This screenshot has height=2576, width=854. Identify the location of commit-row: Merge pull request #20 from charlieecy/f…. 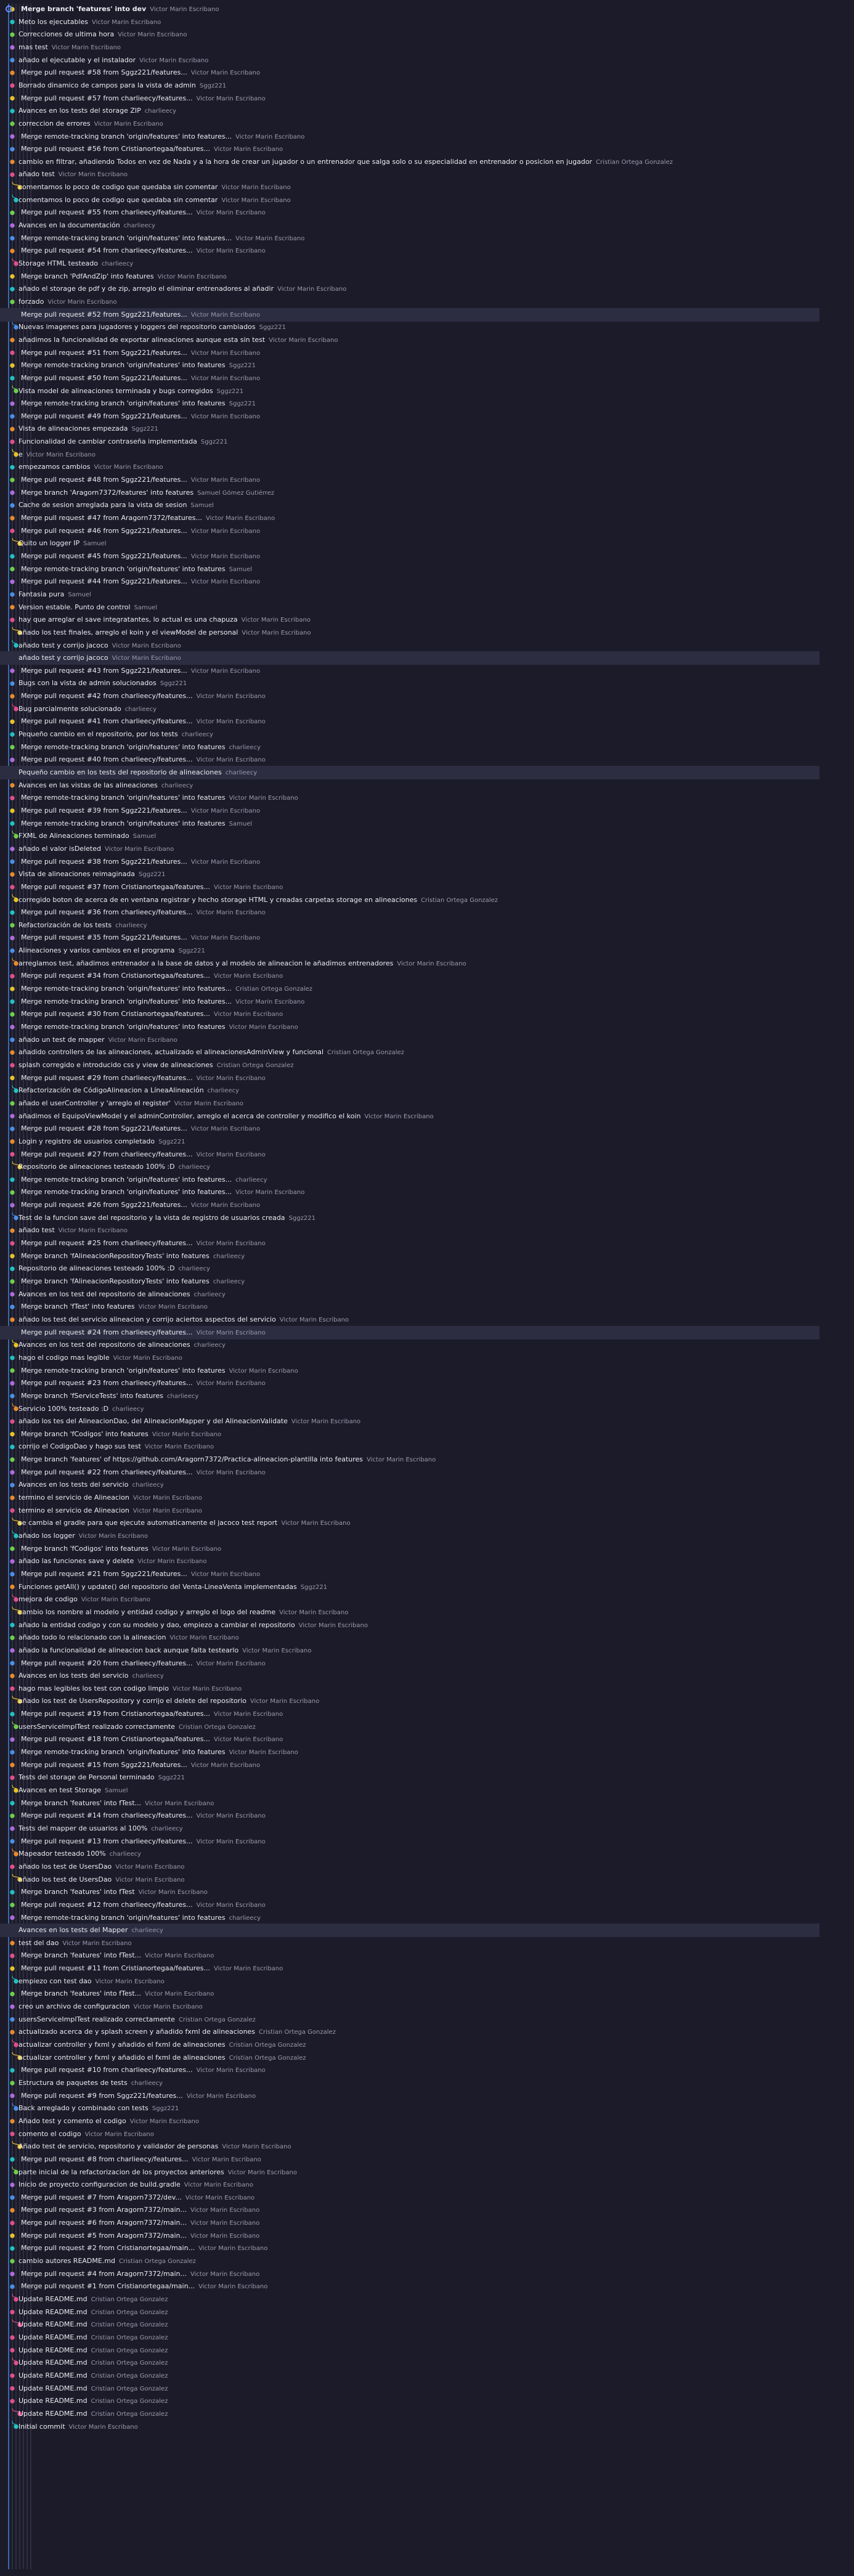
(413, 1663).